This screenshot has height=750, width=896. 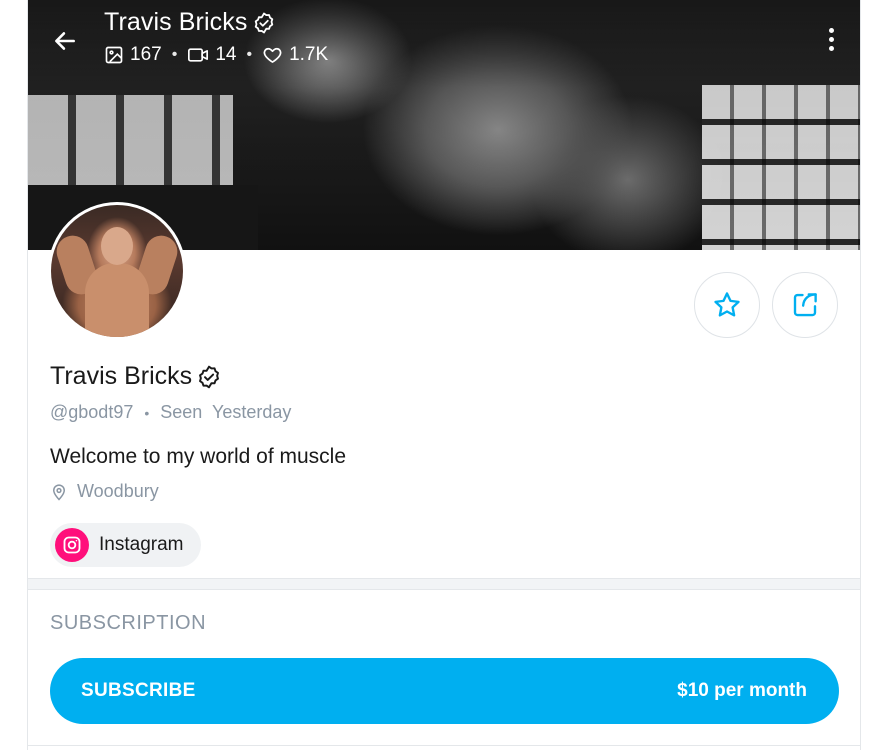 I want to click on heart-icon, so click(x=272, y=55).